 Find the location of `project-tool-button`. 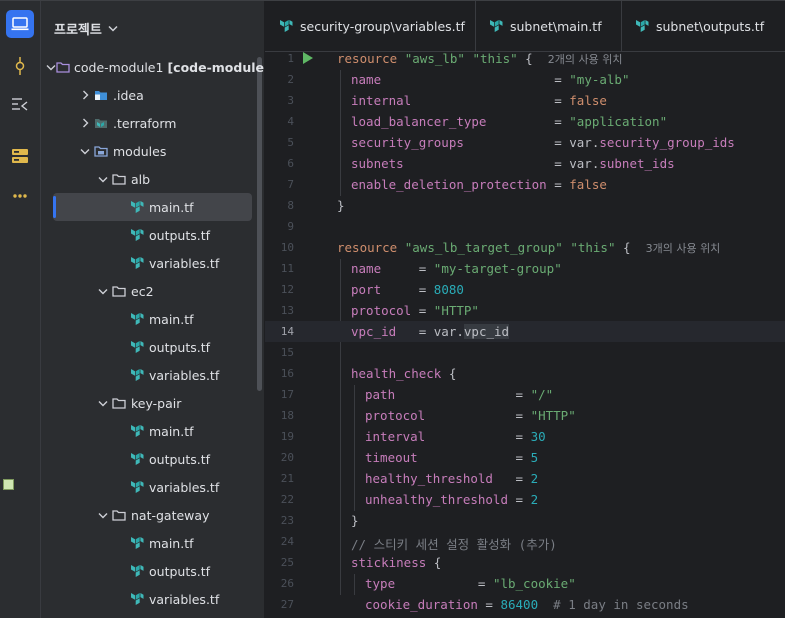

project-tool-button is located at coordinates (20, 24).